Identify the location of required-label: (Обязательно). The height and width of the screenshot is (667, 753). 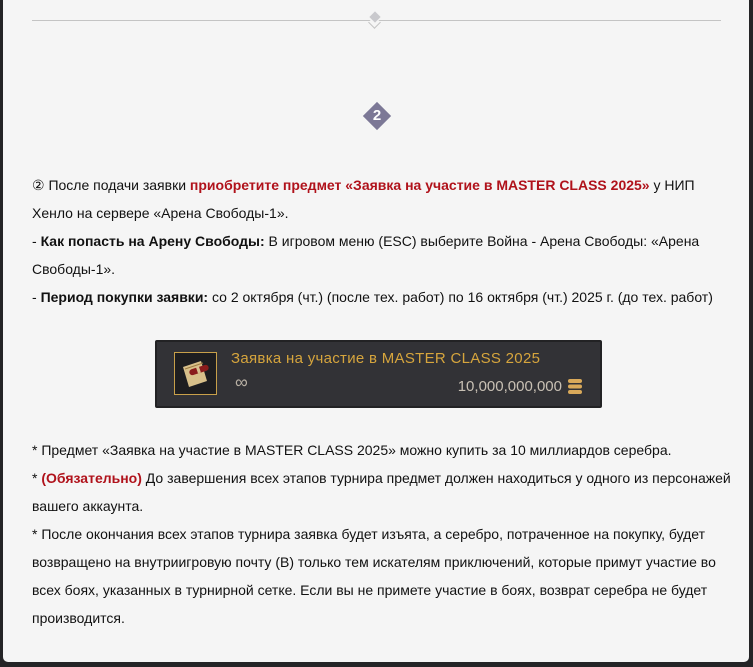
(91, 478).